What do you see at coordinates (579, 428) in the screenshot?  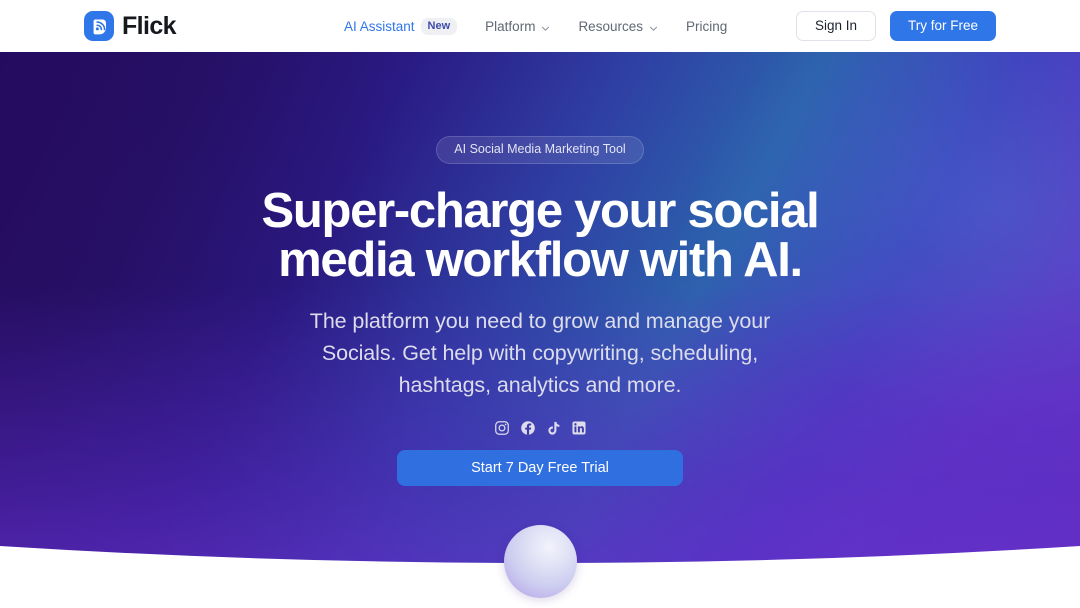 I see `linkedin-icon` at bounding box center [579, 428].